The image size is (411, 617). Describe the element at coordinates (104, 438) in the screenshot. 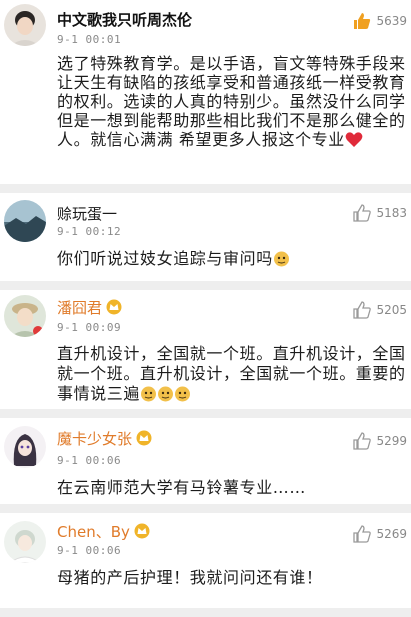

I see `username: 魔卡少女张` at that location.